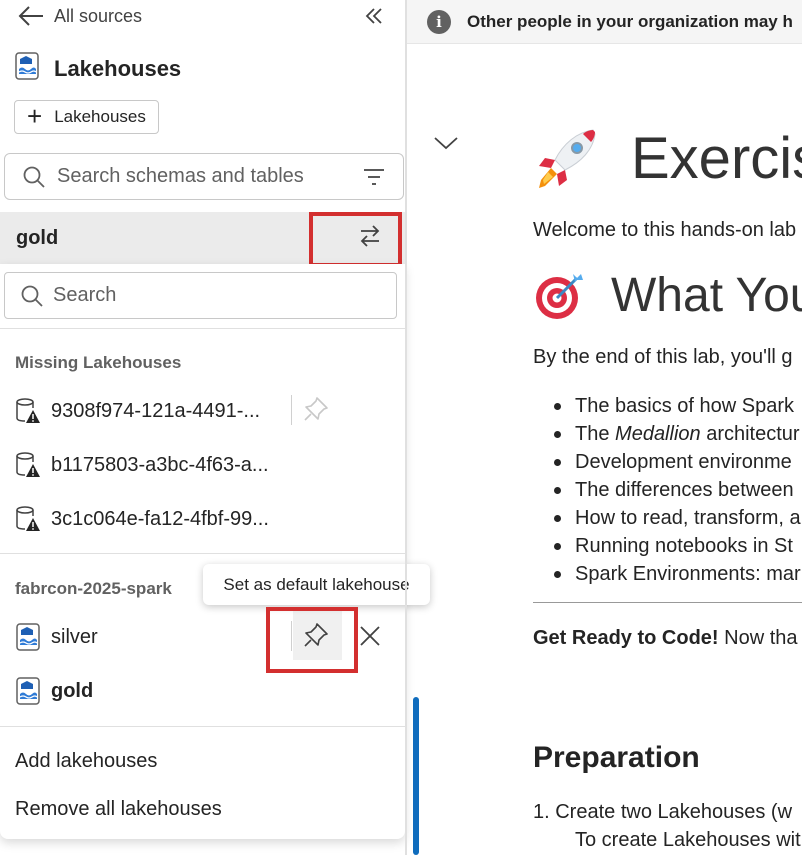 The width and height of the screenshot is (802, 855). I want to click on preparation-heading: Preparation, so click(616, 757).